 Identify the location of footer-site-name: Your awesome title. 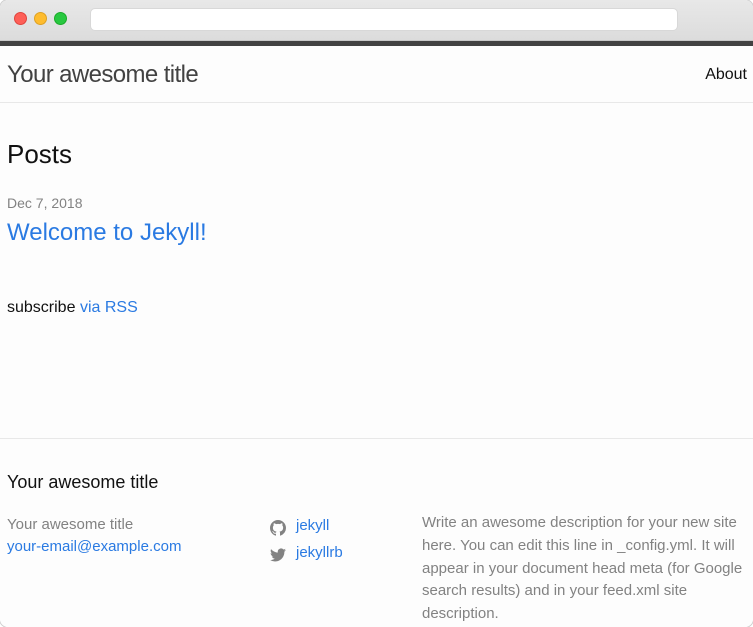
(70, 524).